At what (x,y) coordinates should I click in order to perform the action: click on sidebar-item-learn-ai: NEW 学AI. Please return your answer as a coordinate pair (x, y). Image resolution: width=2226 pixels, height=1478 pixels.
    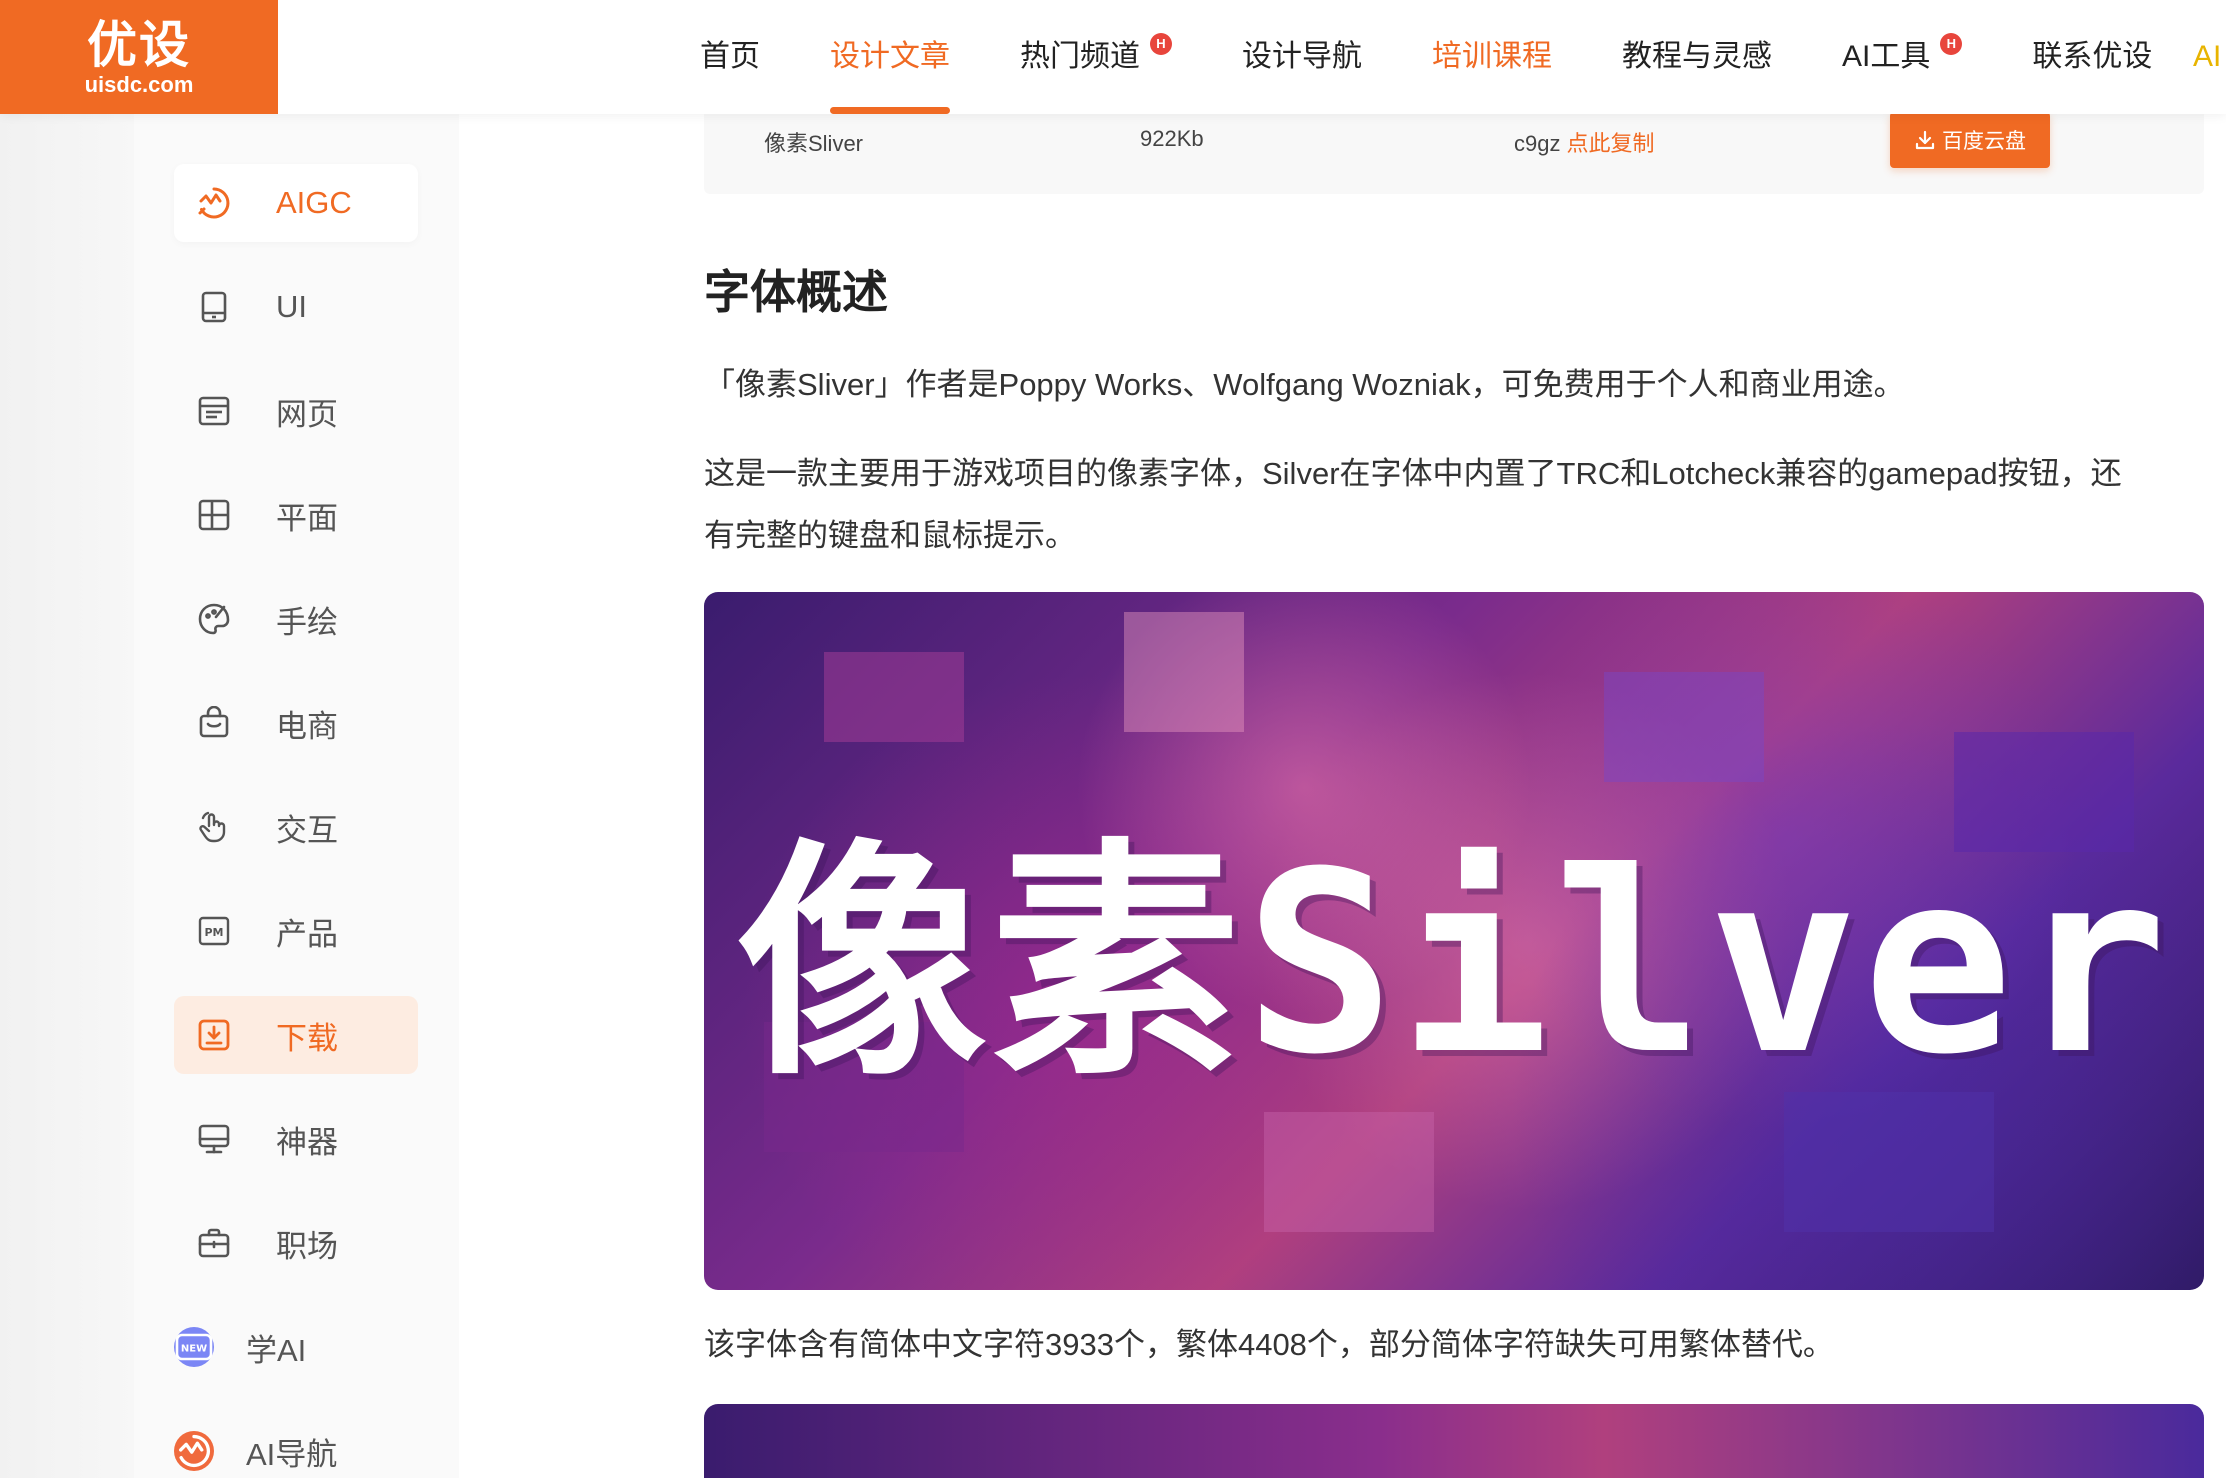
    Looking at the image, I should click on (296, 1347).